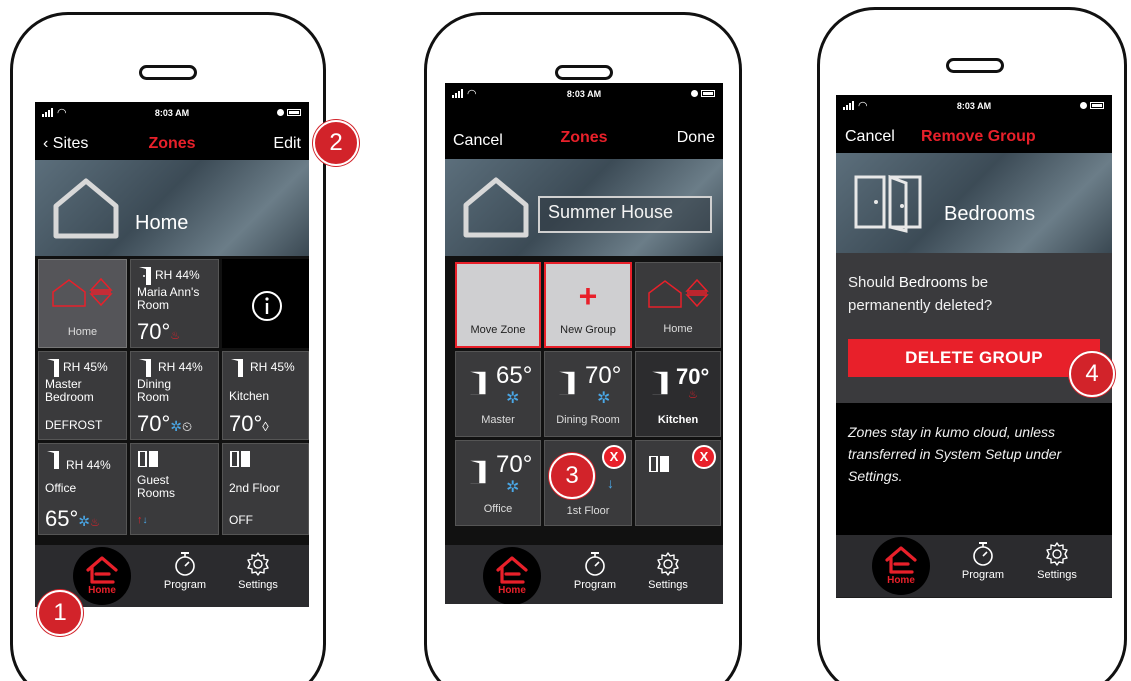 Image resolution: width=1131 pixels, height=681 pixels. Describe the element at coordinates (82, 395) in the screenshot. I see `zone-tile-master: RH 45% Master Bedroom DEFROST` at that location.